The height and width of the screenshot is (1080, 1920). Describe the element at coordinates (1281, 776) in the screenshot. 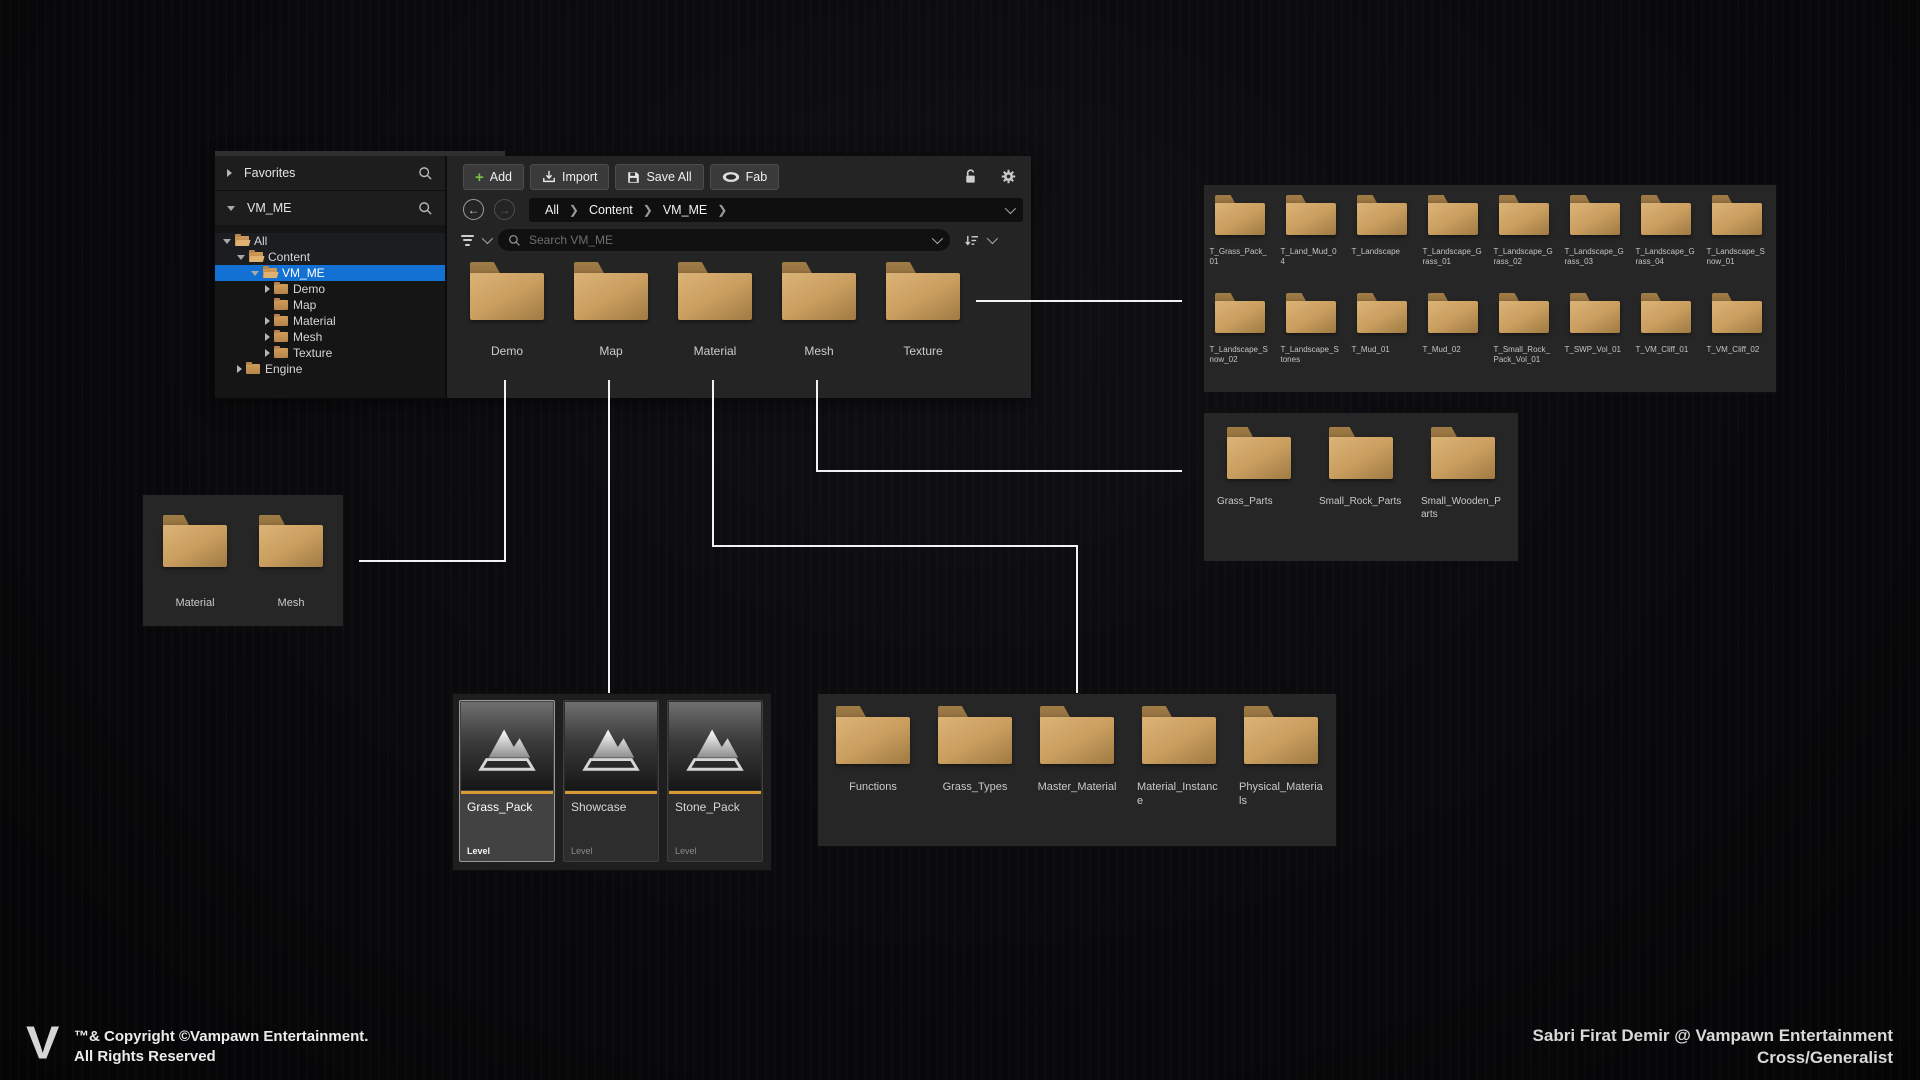

I see `material-folder: Physical_Materials` at that location.